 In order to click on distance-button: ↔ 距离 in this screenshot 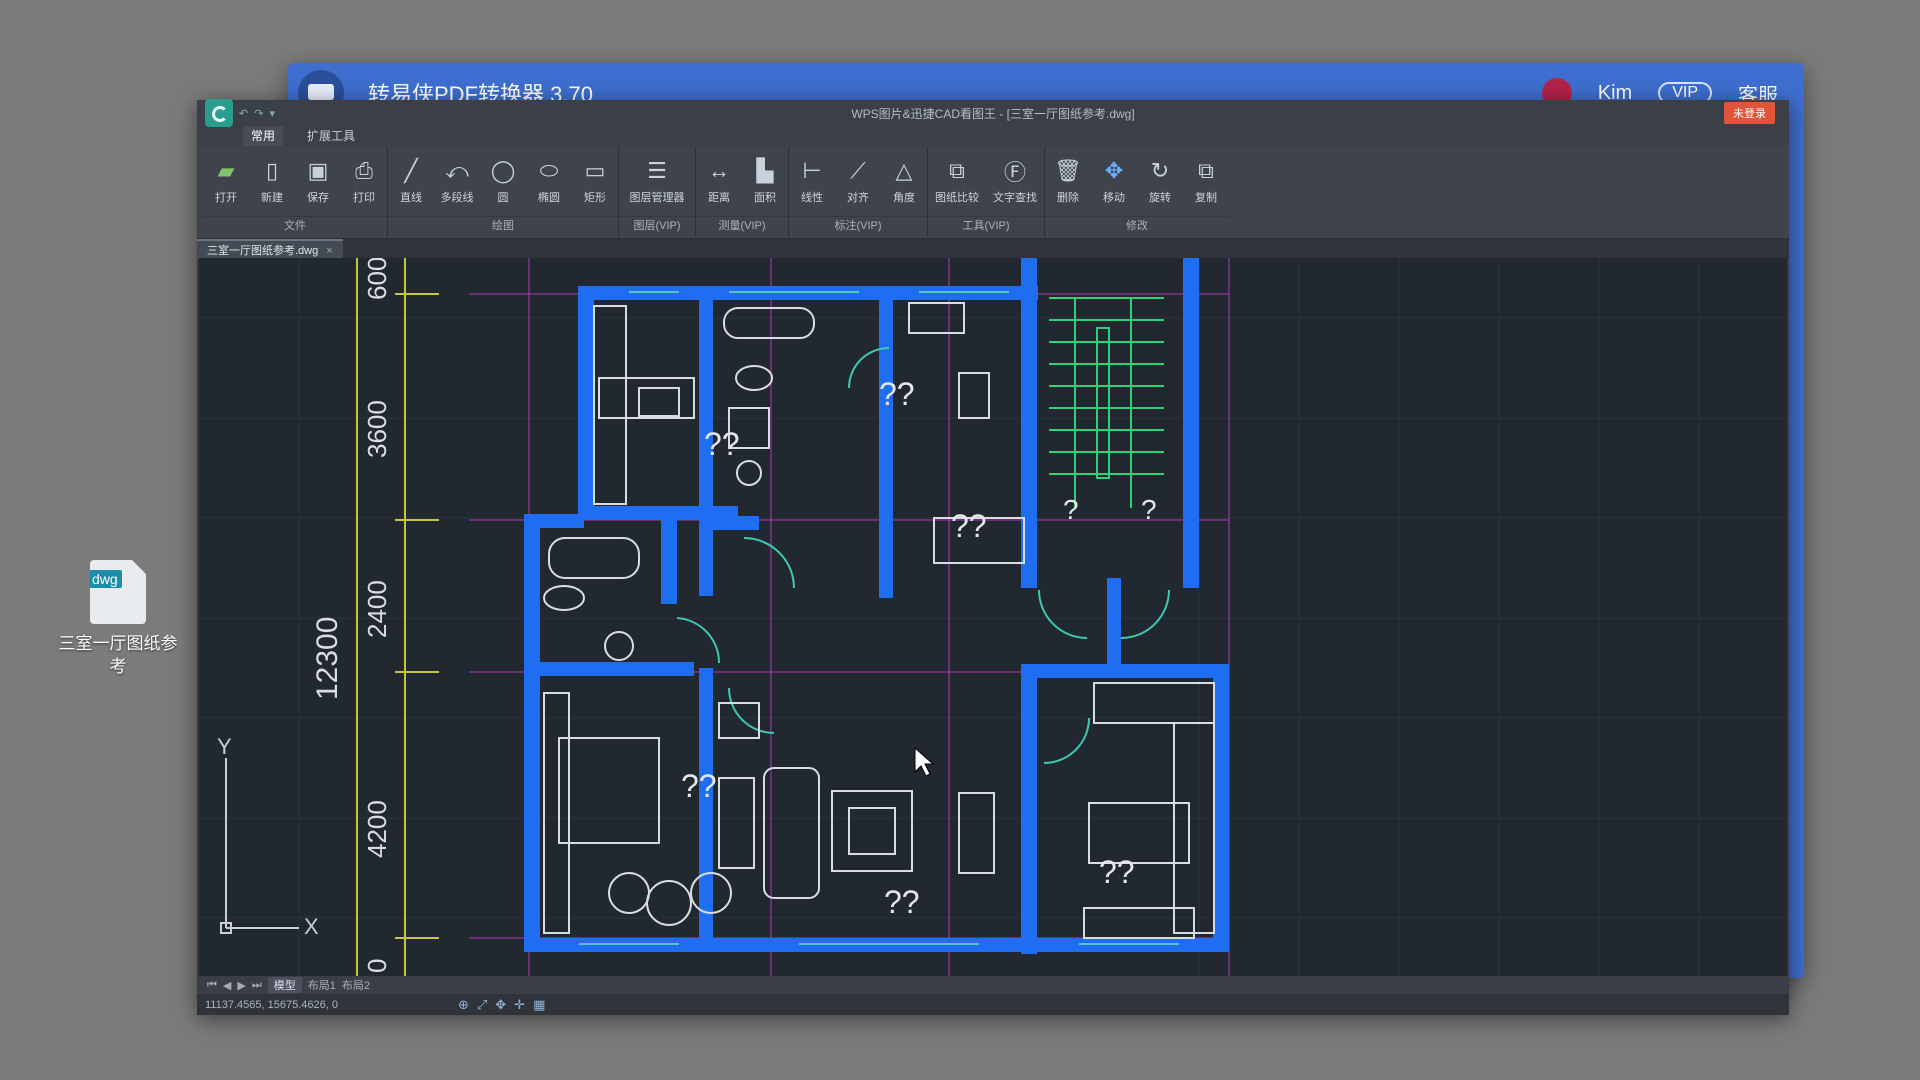, I will do `click(719, 181)`.